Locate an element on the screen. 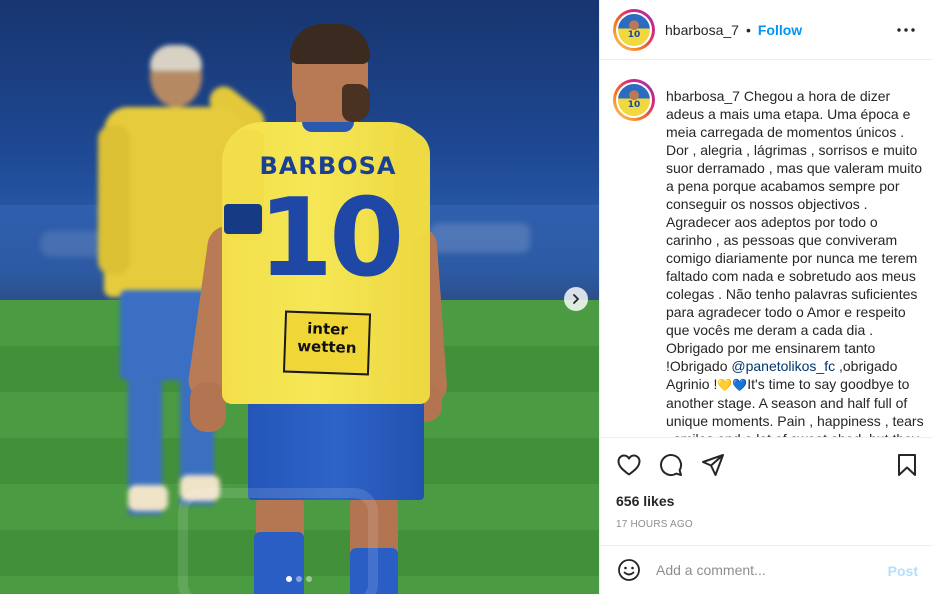 Image resolution: width=933 pixels, height=594 pixels. save-button is located at coordinates (907, 465).